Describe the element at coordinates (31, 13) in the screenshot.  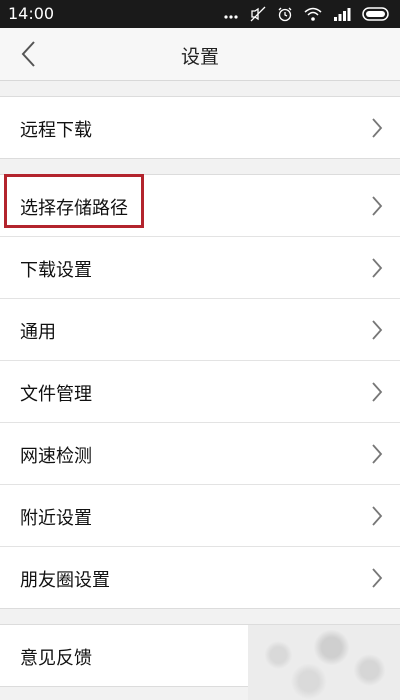
I see `status-time: 14:00` at that location.